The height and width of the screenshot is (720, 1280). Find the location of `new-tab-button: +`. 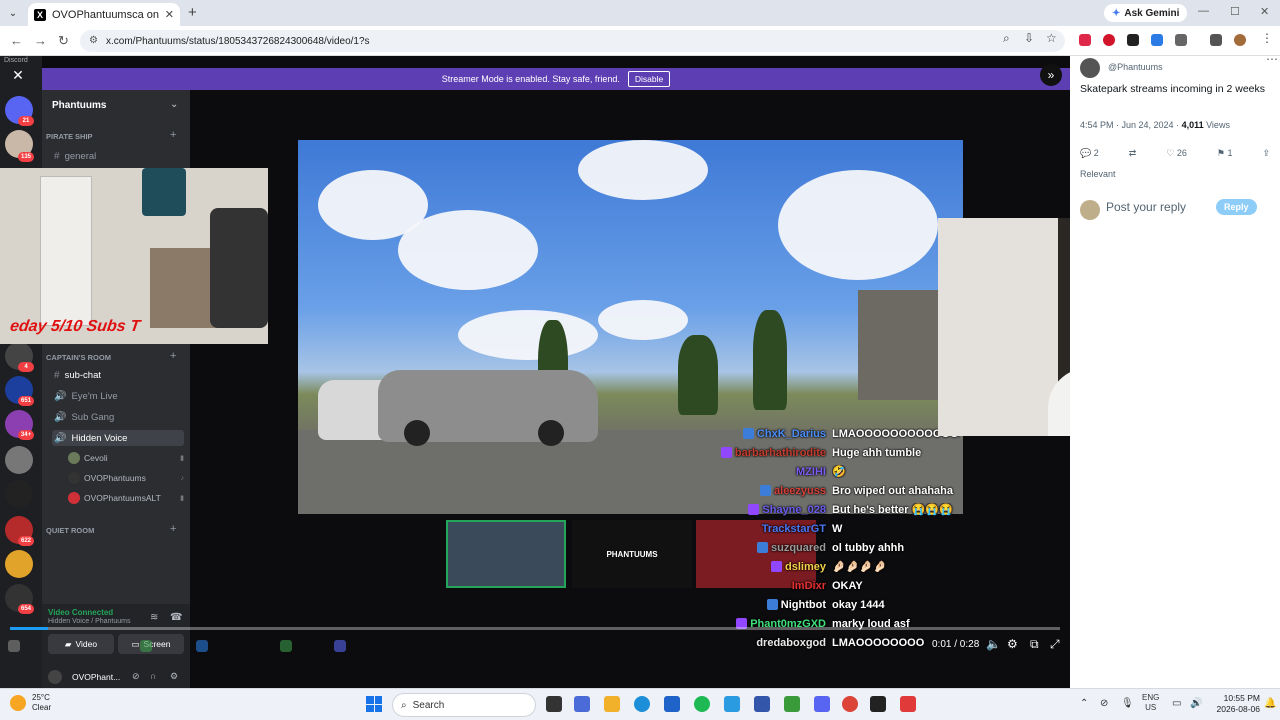

new-tab-button: + is located at coordinates (192, 12).